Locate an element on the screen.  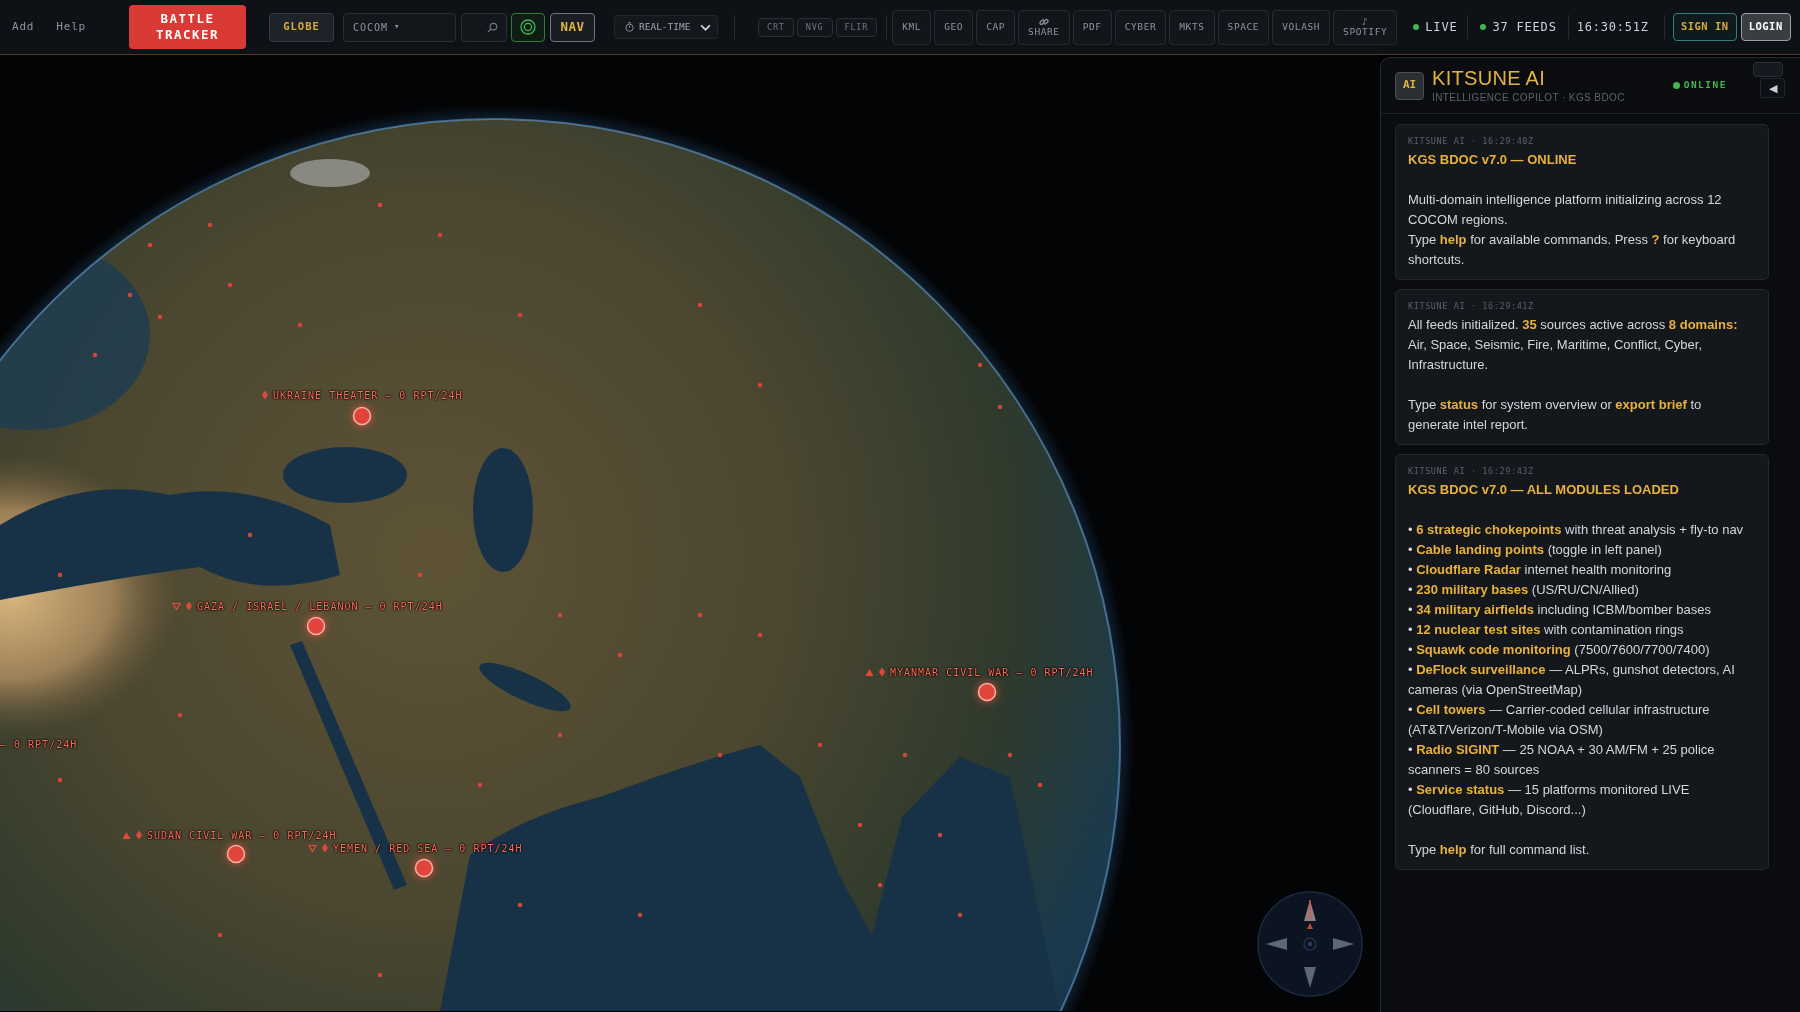
live-status-label: LIVE is located at coordinates (1441, 27).